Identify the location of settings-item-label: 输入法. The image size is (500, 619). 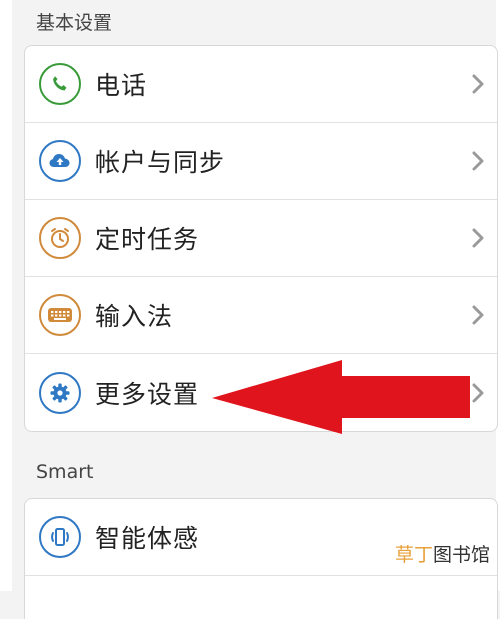
(134, 316).